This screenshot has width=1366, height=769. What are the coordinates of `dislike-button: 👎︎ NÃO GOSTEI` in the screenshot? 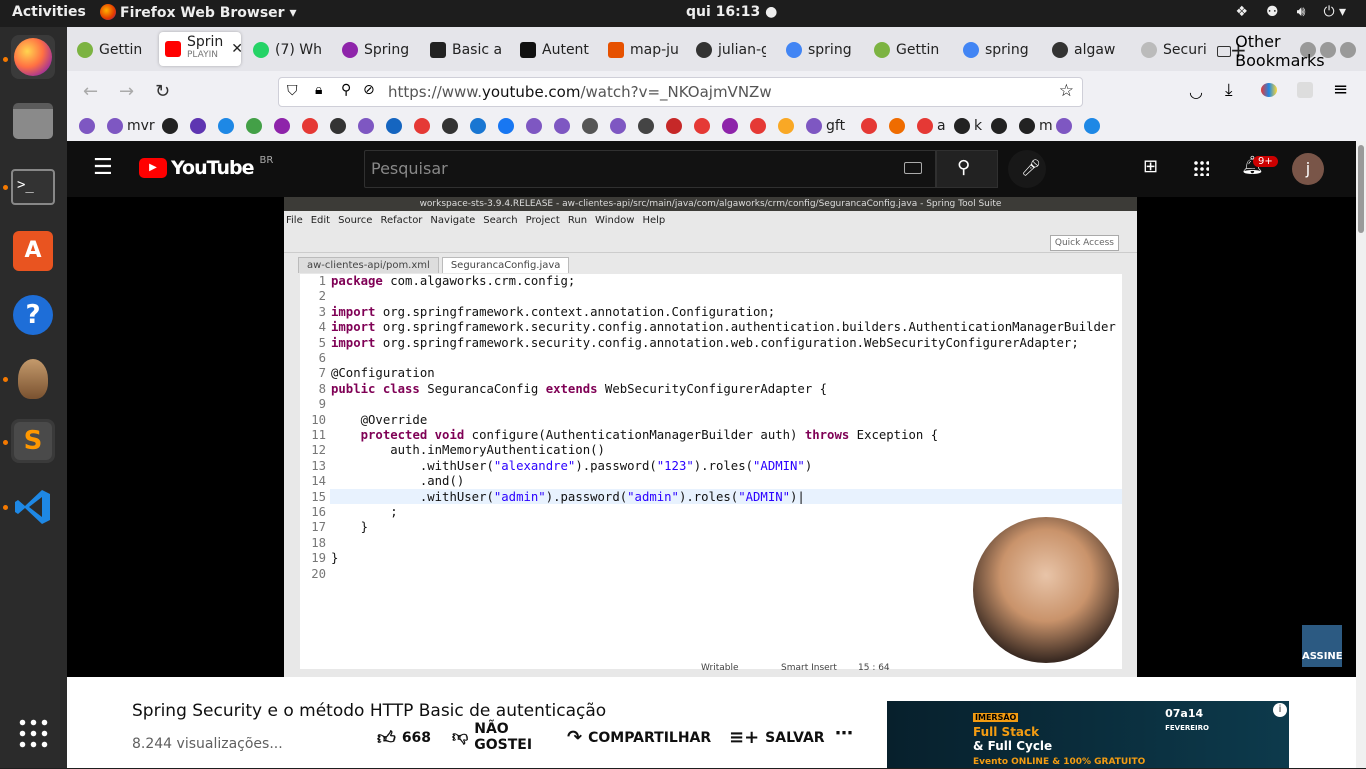 It's located at (493, 737).